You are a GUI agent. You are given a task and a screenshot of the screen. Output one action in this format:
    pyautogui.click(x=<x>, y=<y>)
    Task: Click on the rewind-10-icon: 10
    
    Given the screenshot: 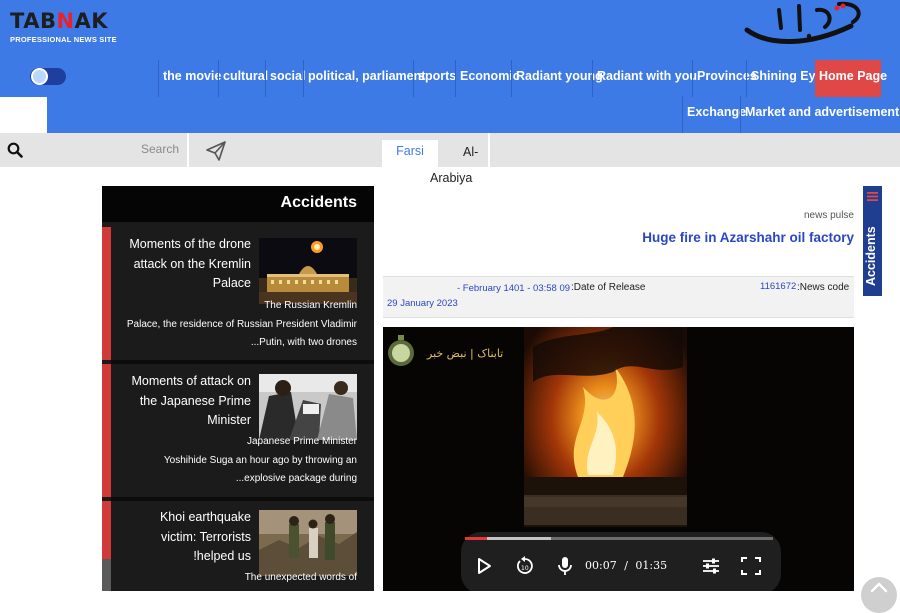 What is the action you would take?
    pyautogui.click(x=525, y=568)
    